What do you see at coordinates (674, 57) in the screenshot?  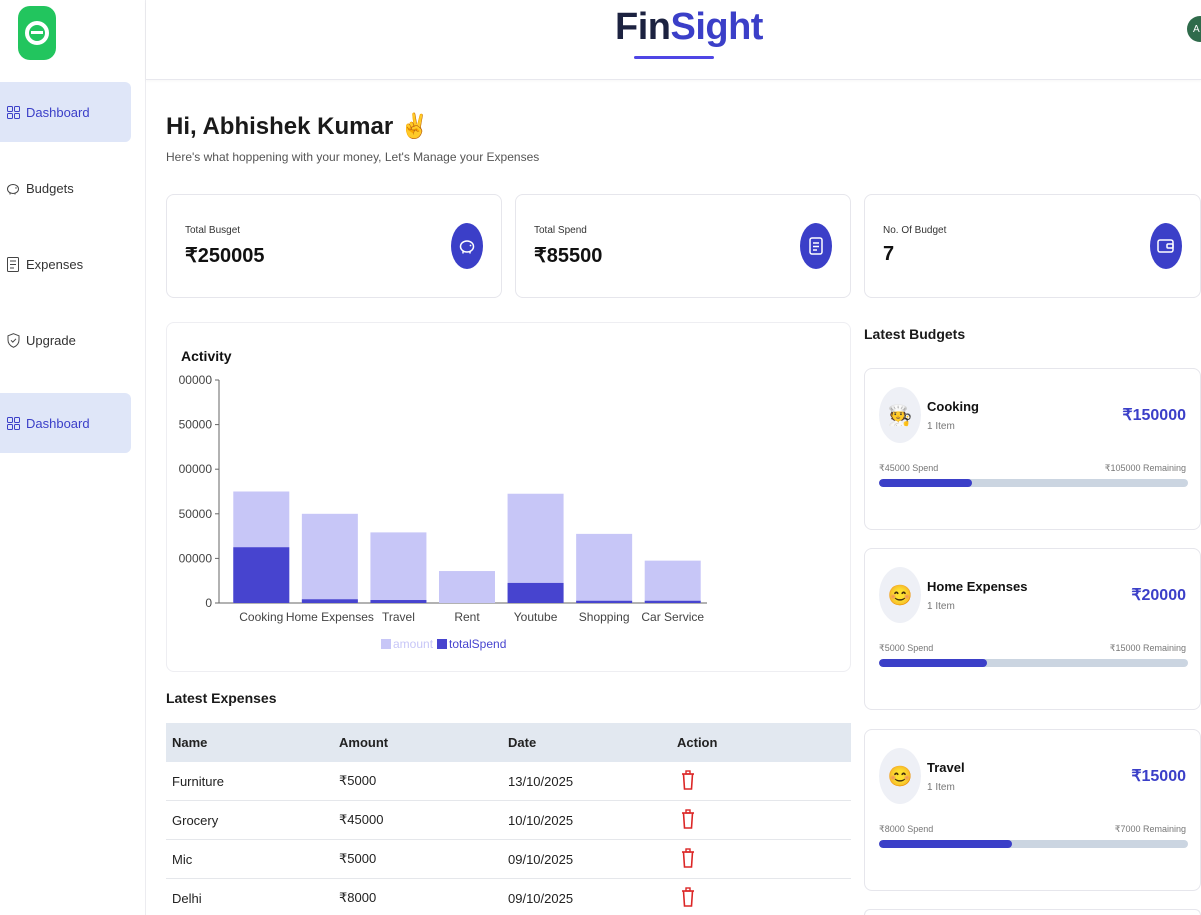 I see `brand-underline` at bounding box center [674, 57].